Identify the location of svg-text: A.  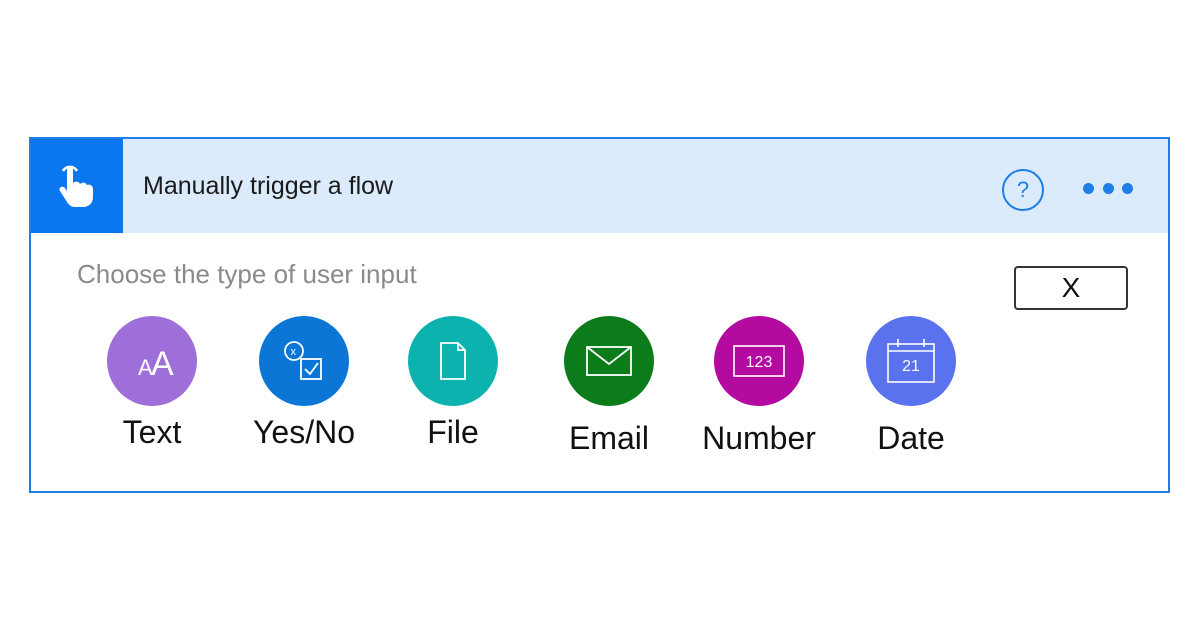
(162, 364).